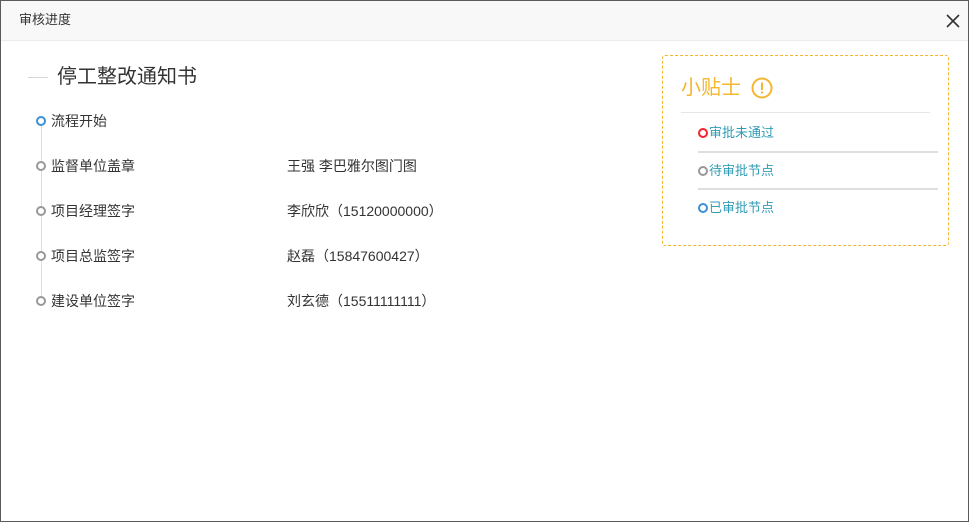  I want to click on step-label: 建设单位签字, so click(93, 301).